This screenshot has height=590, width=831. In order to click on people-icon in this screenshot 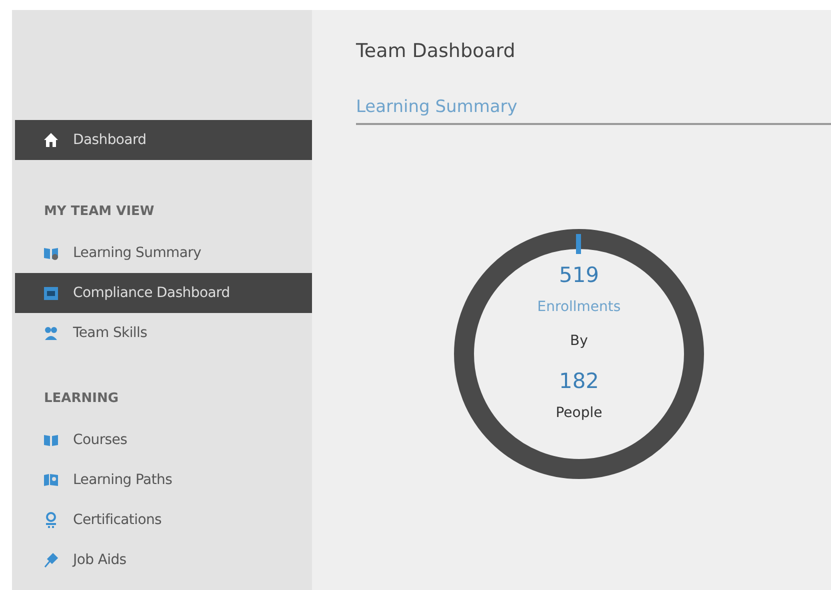, I will do `click(51, 333)`.